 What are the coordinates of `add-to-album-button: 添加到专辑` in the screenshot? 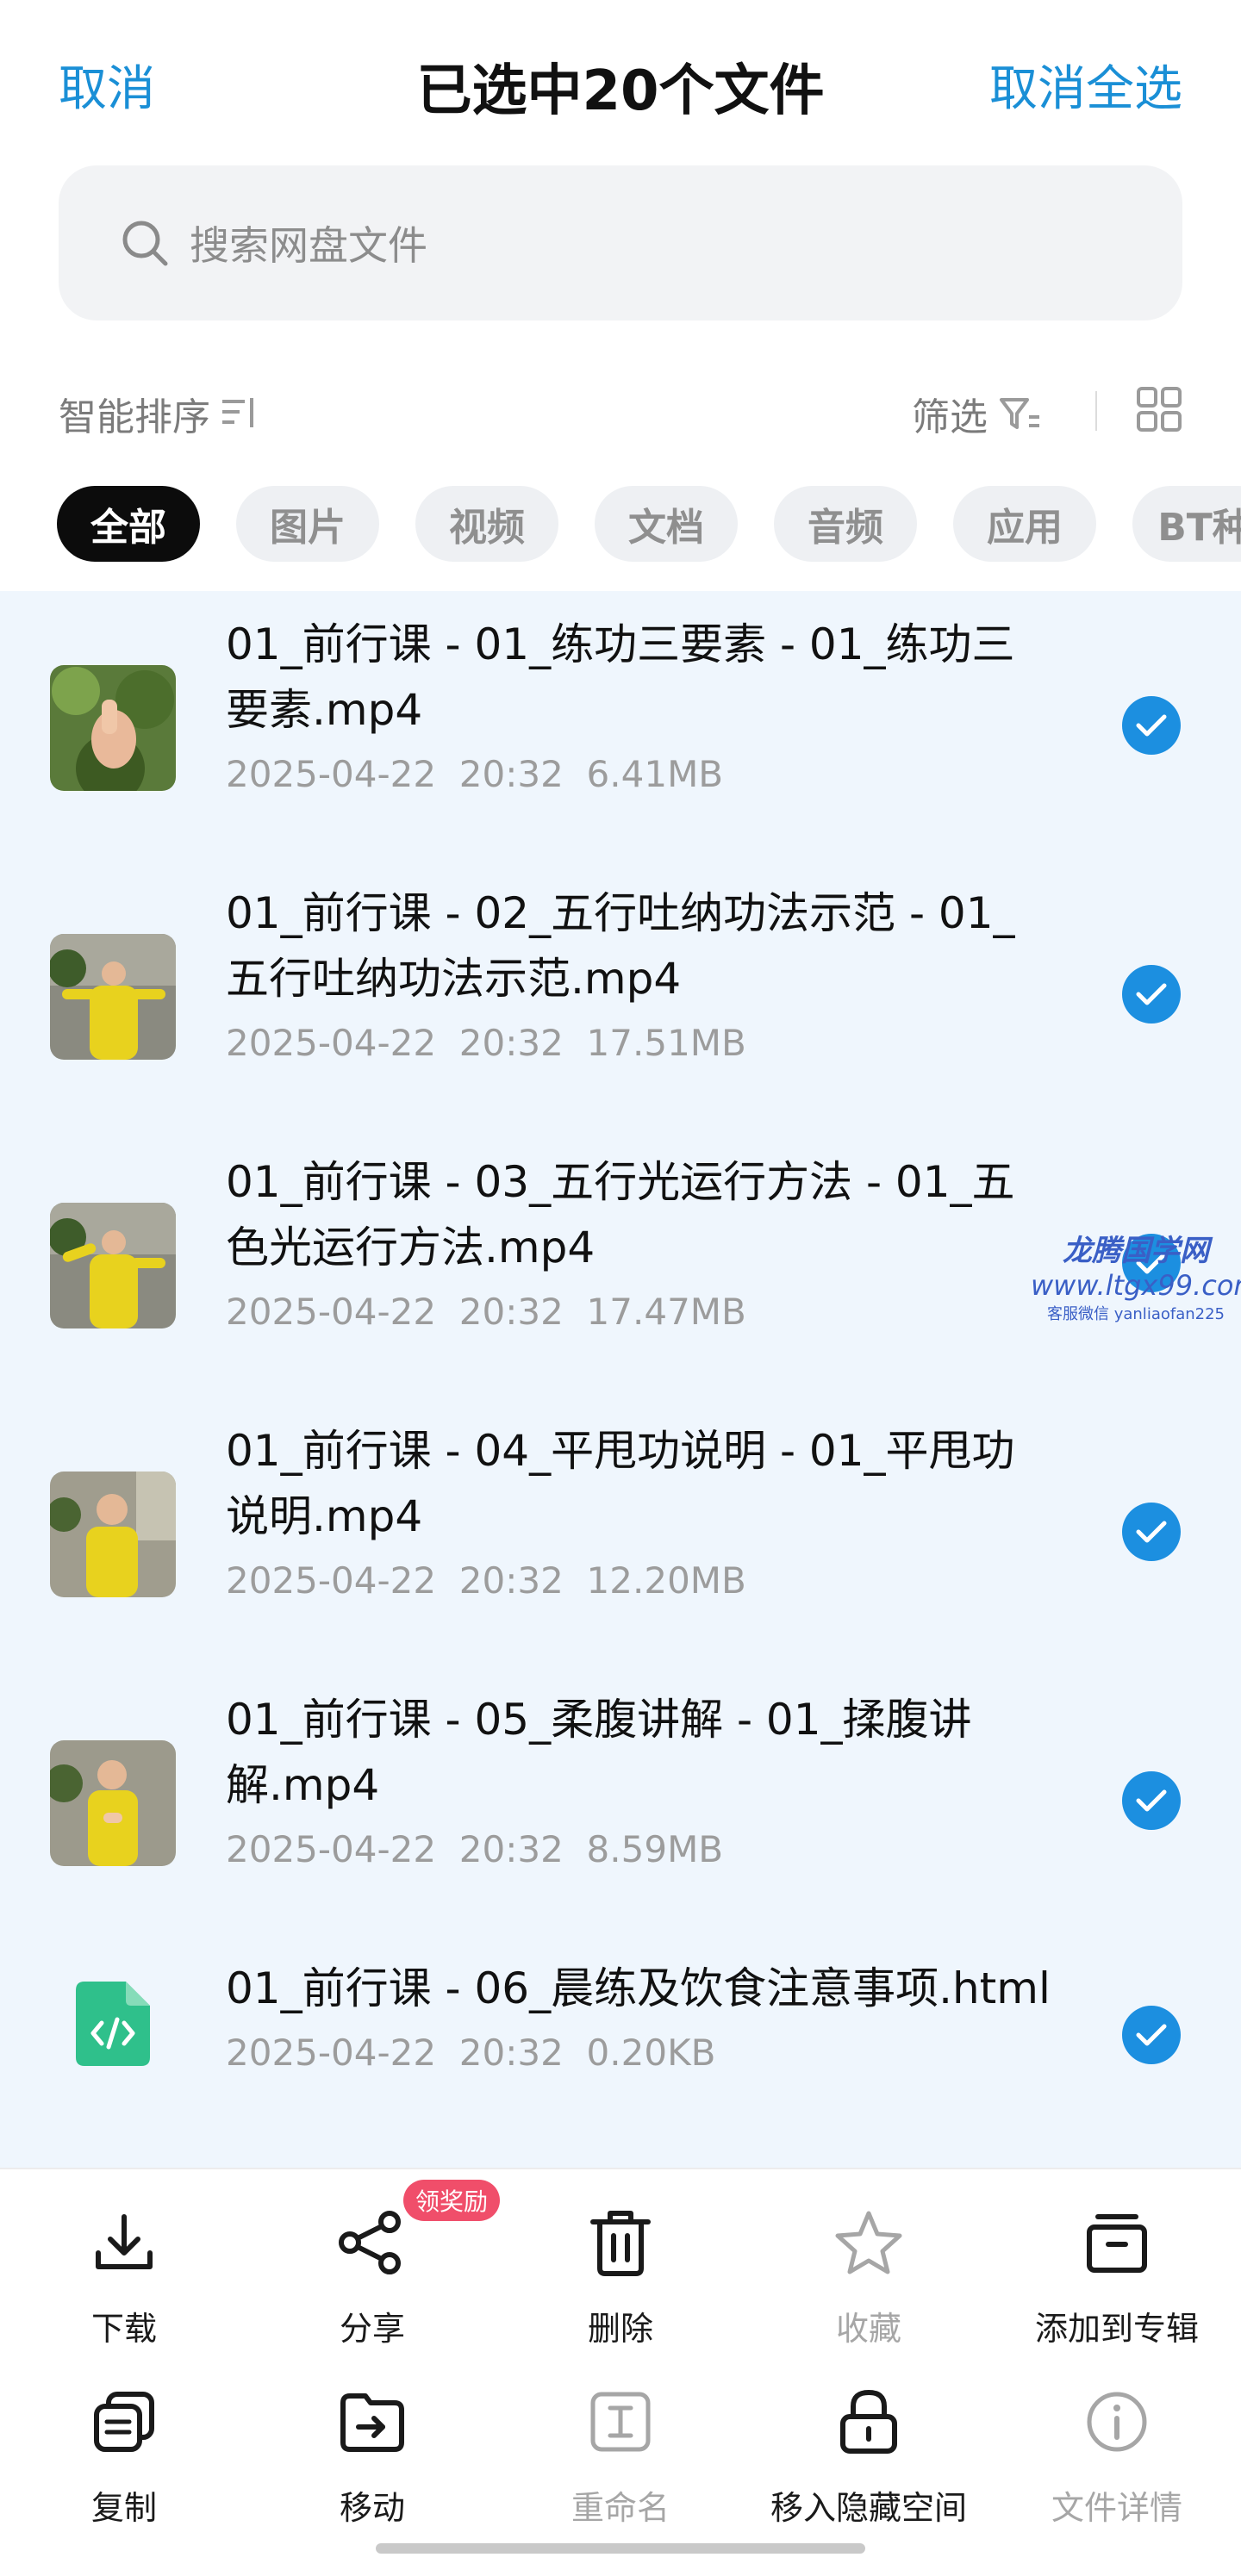 It's located at (1117, 2277).